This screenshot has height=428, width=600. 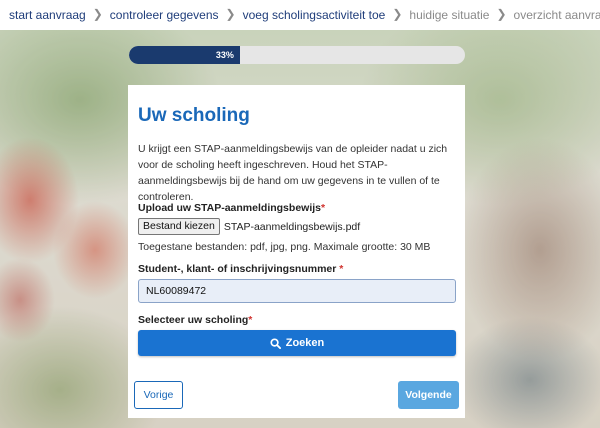 I want to click on scholing-label-text: Selecteer uw scholing, so click(x=193, y=320).